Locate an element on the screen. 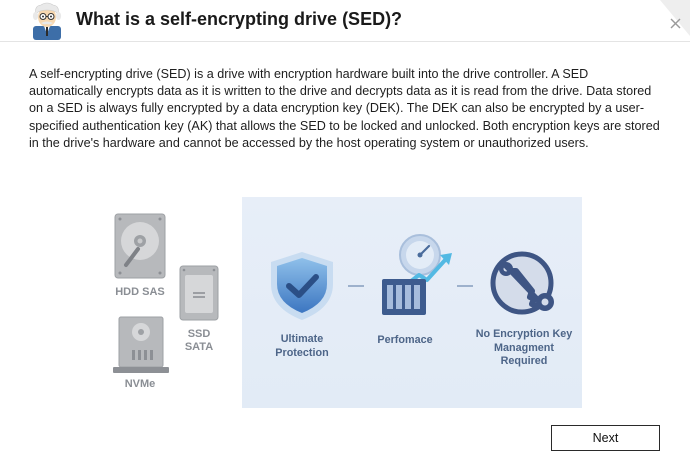 Image resolution: width=690 pixels, height=469 pixels. no-key-label-line2: Managment is located at coordinates (524, 347).